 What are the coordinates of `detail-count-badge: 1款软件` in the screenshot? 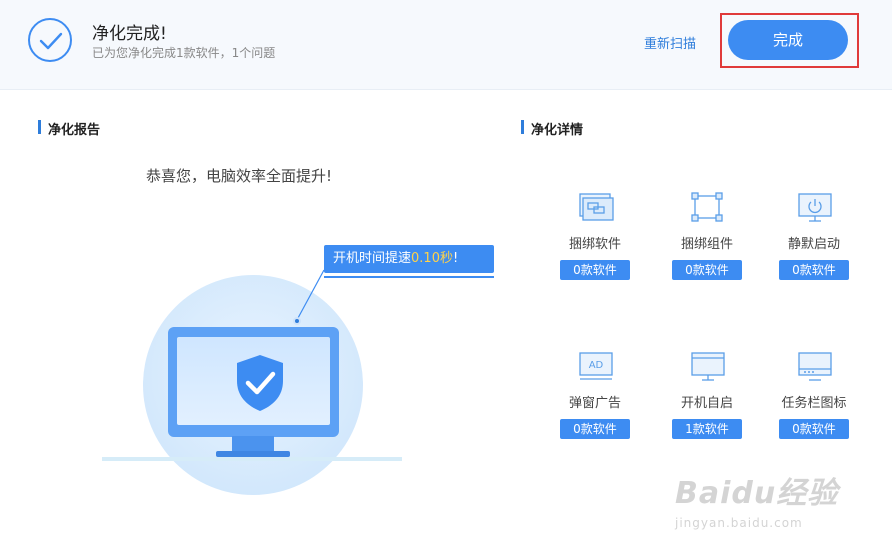 It's located at (707, 429).